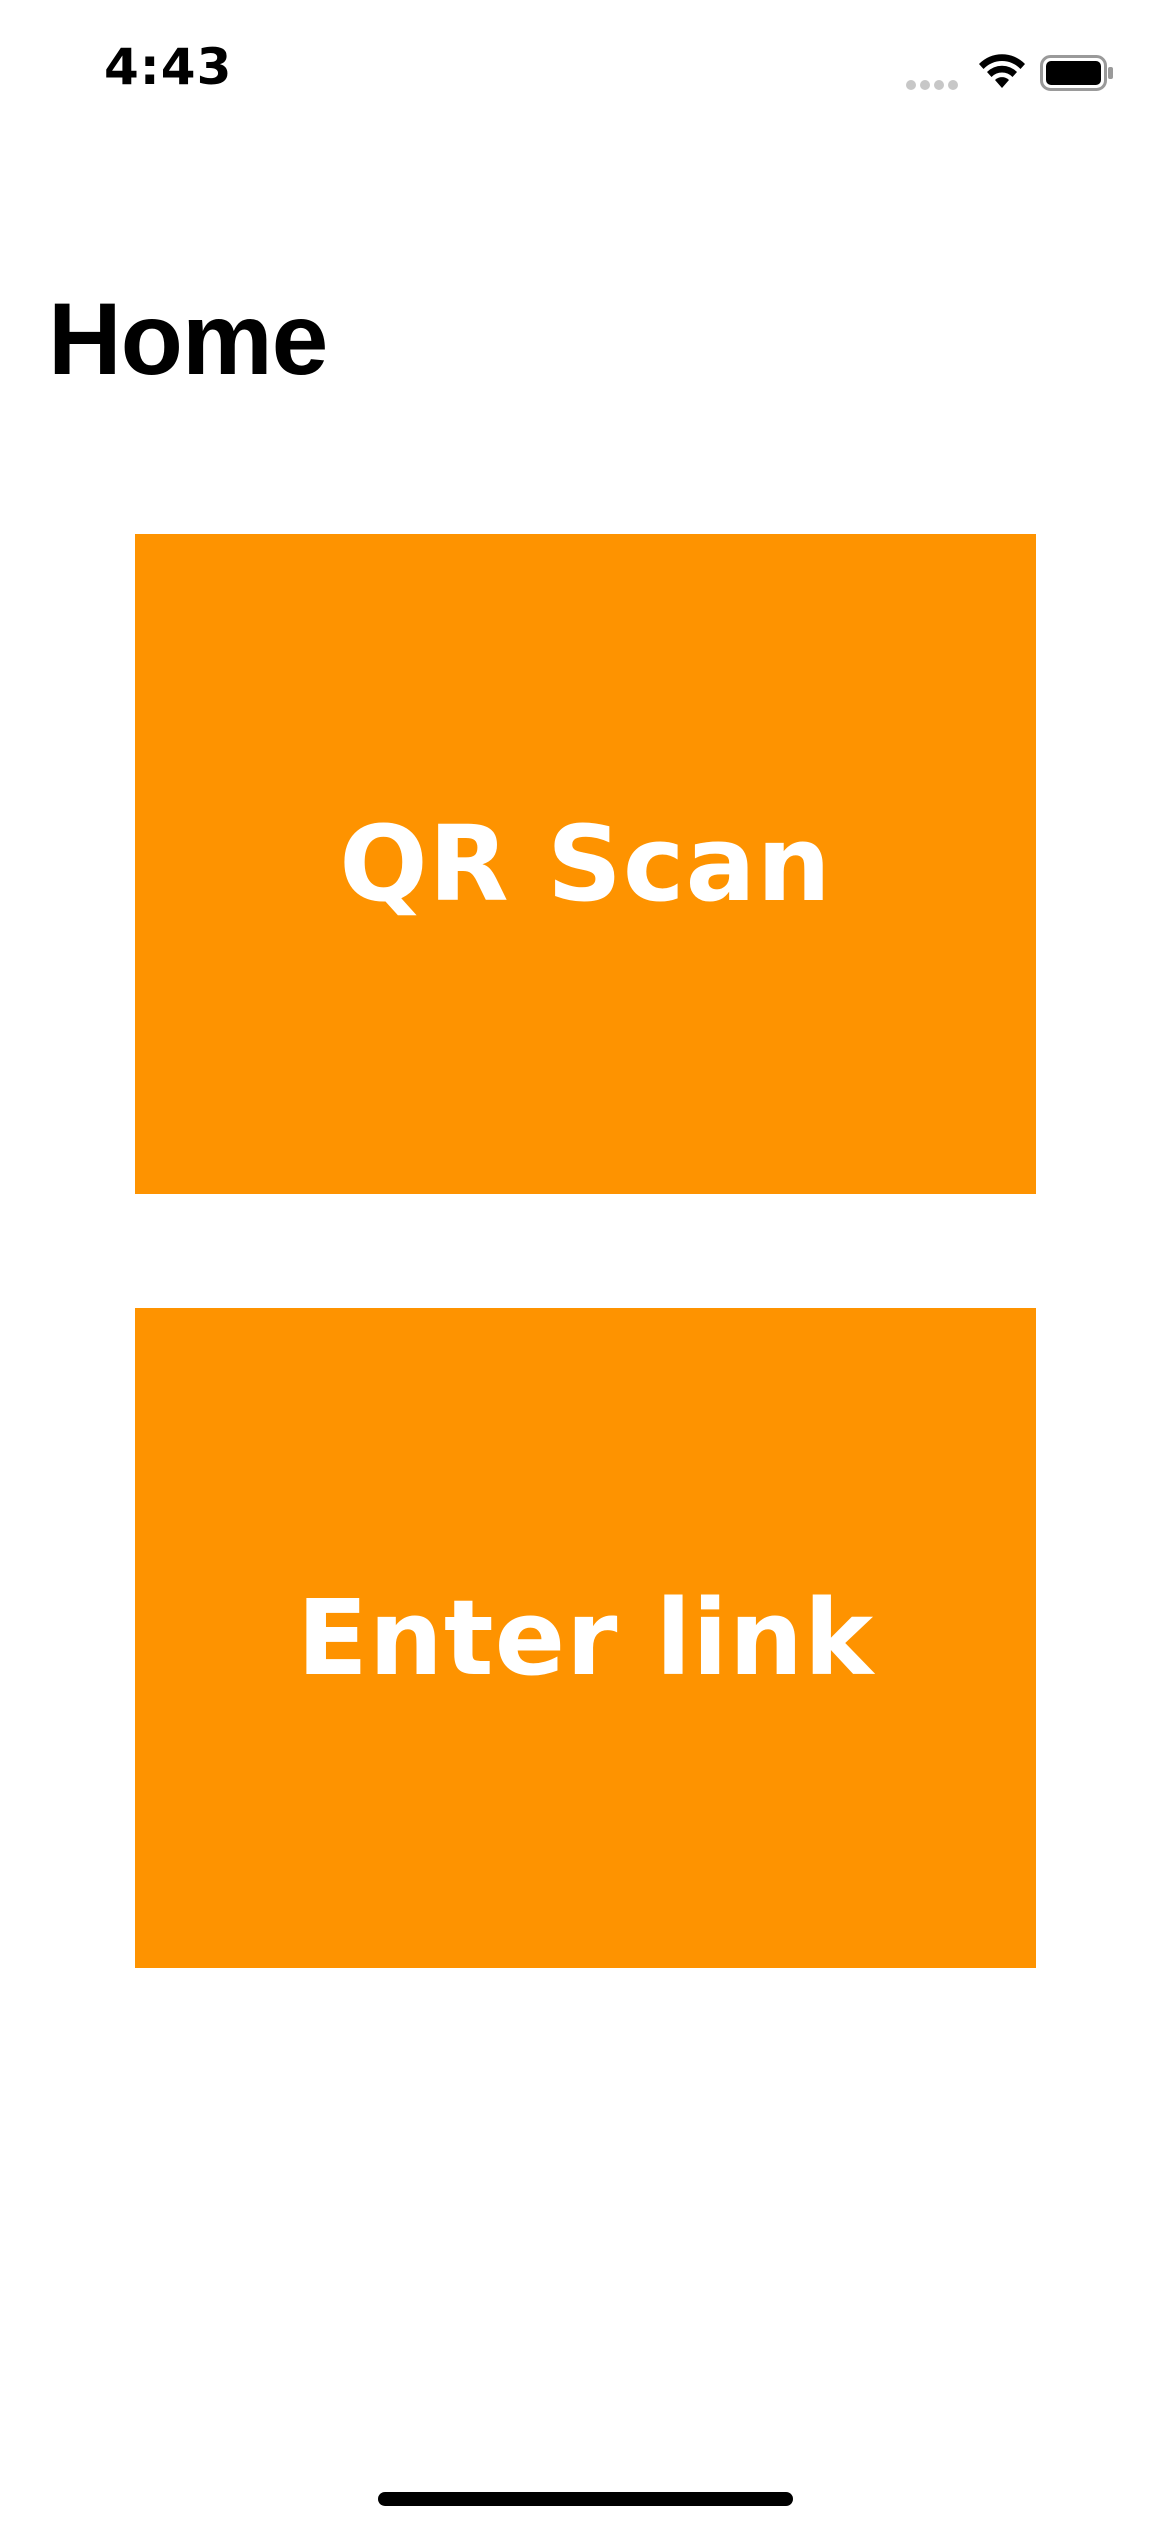 The height and width of the screenshot is (2532, 1170). Describe the element at coordinates (168, 67) in the screenshot. I see `status-time: 4:43` at that location.